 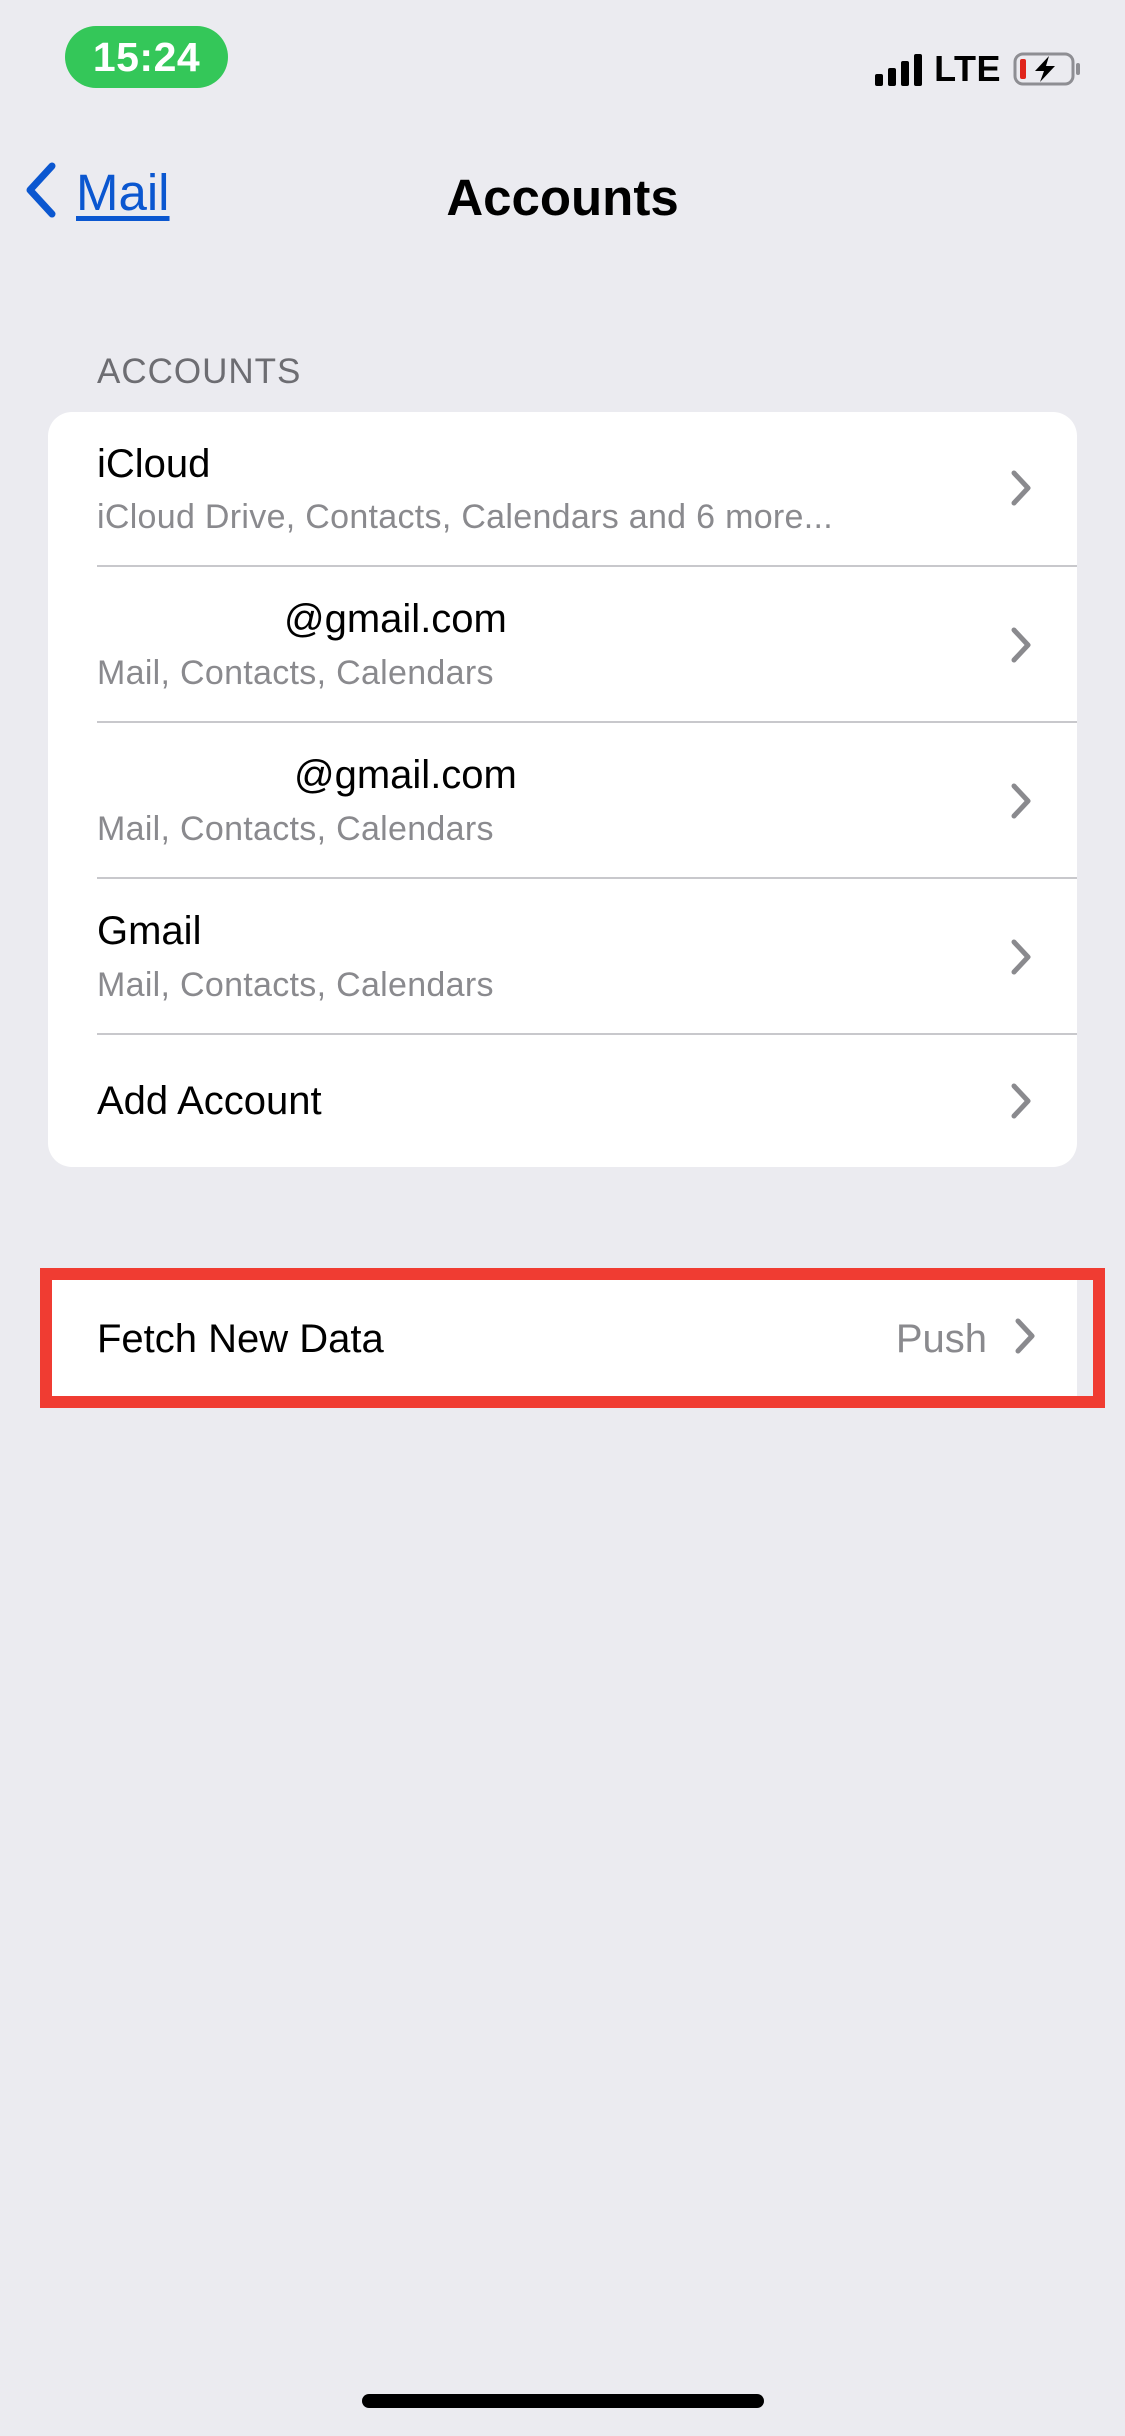 I want to click on account-title: Gmail, so click(x=149, y=931).